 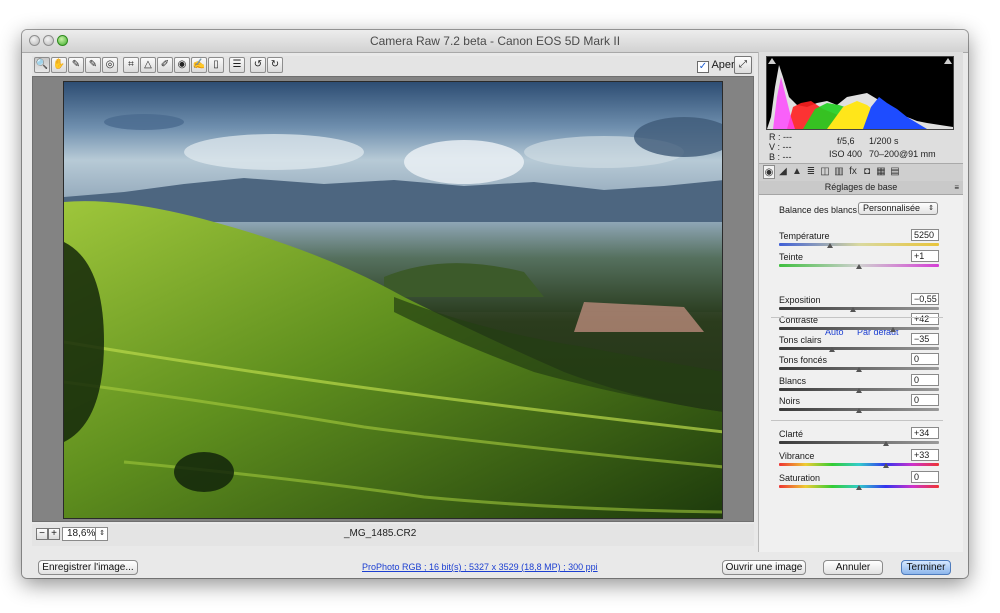 What do you see at coordinates (948, 61) in the screenshot?
I see `highlight-clipping-warning-button` at bounding box center [948, 61].